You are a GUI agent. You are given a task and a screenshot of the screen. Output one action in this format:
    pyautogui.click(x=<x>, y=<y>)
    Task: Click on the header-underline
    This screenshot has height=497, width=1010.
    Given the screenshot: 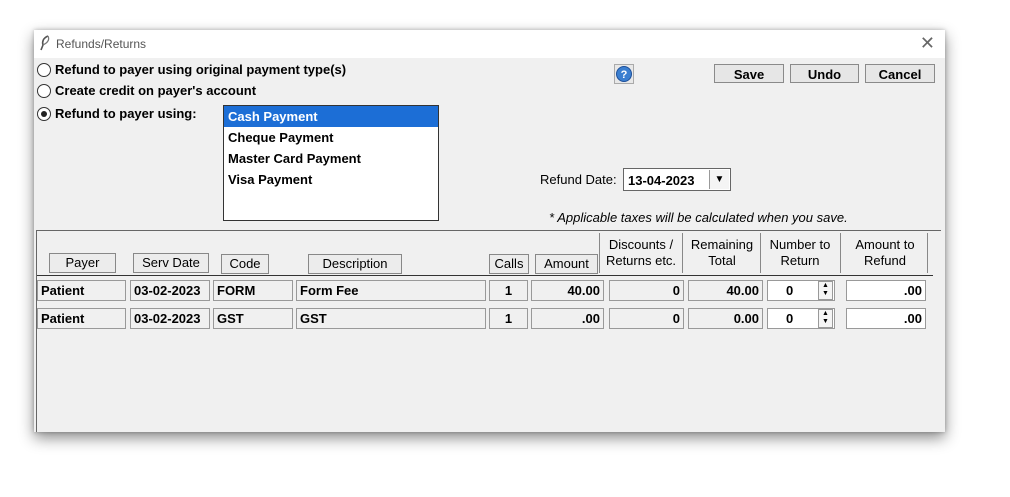 What is the action you would take?
    pyautogui.click(x=485, y=275)
    